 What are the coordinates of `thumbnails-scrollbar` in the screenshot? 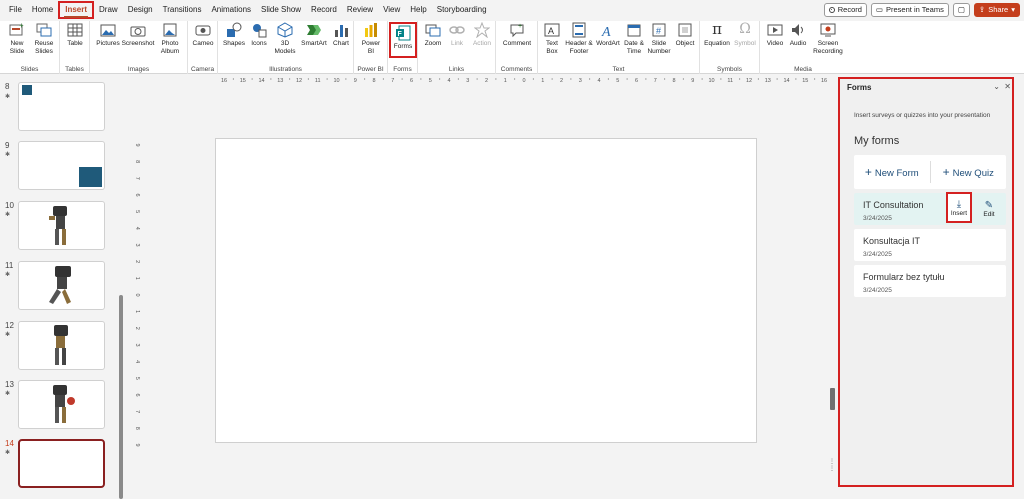 It's located at (121, 397).